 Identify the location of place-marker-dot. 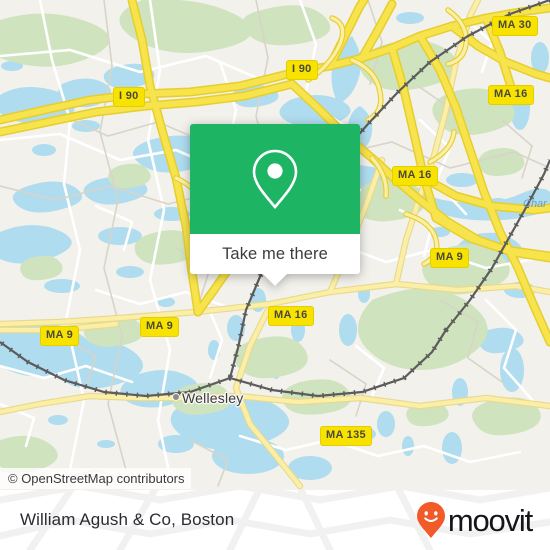
(176, 397).